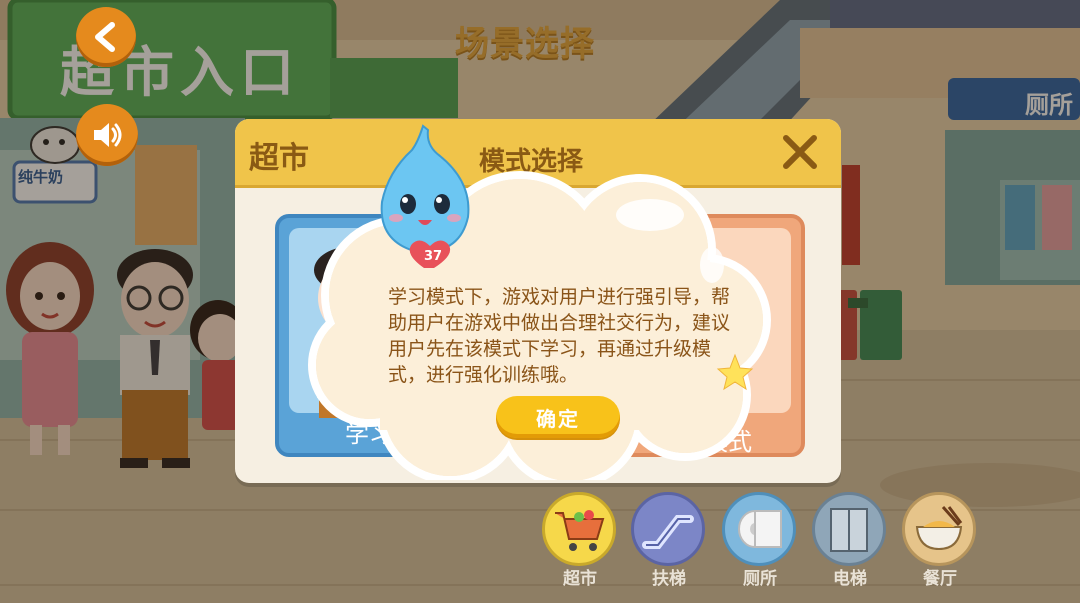  I want to click on back-button, so click(106, 37).